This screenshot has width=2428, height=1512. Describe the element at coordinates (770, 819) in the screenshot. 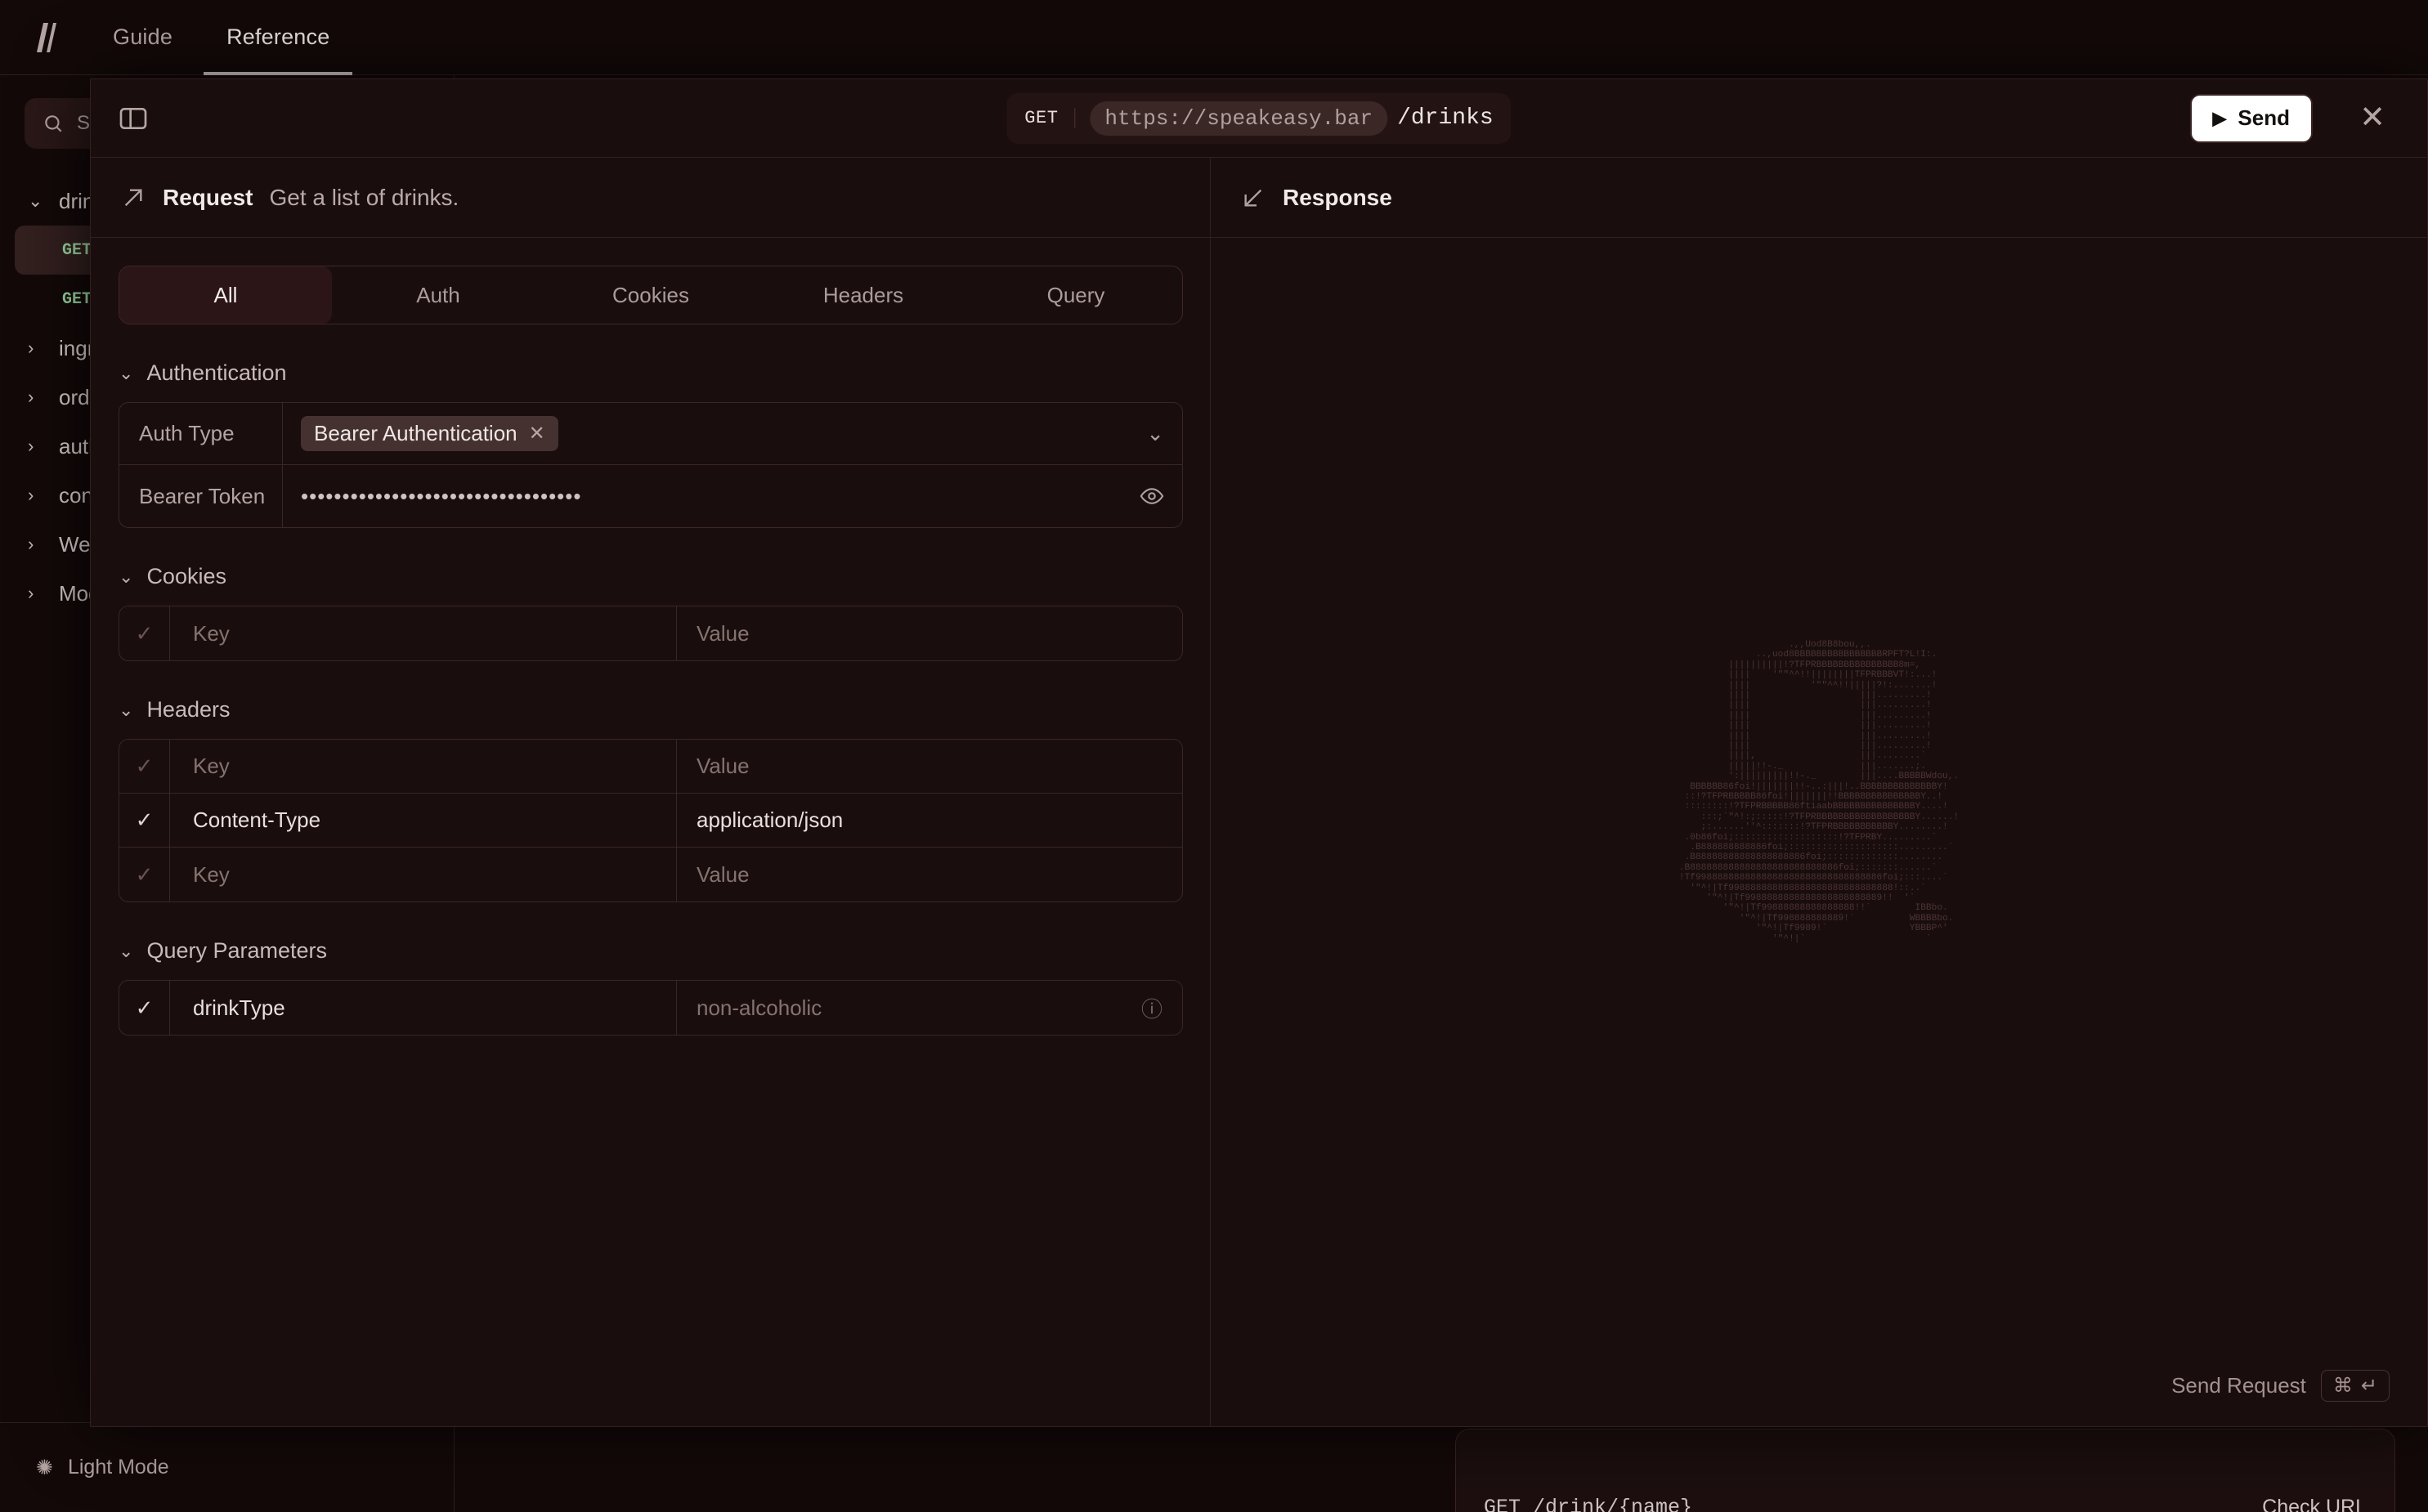

I see `header-value-text: application/json` at that location.